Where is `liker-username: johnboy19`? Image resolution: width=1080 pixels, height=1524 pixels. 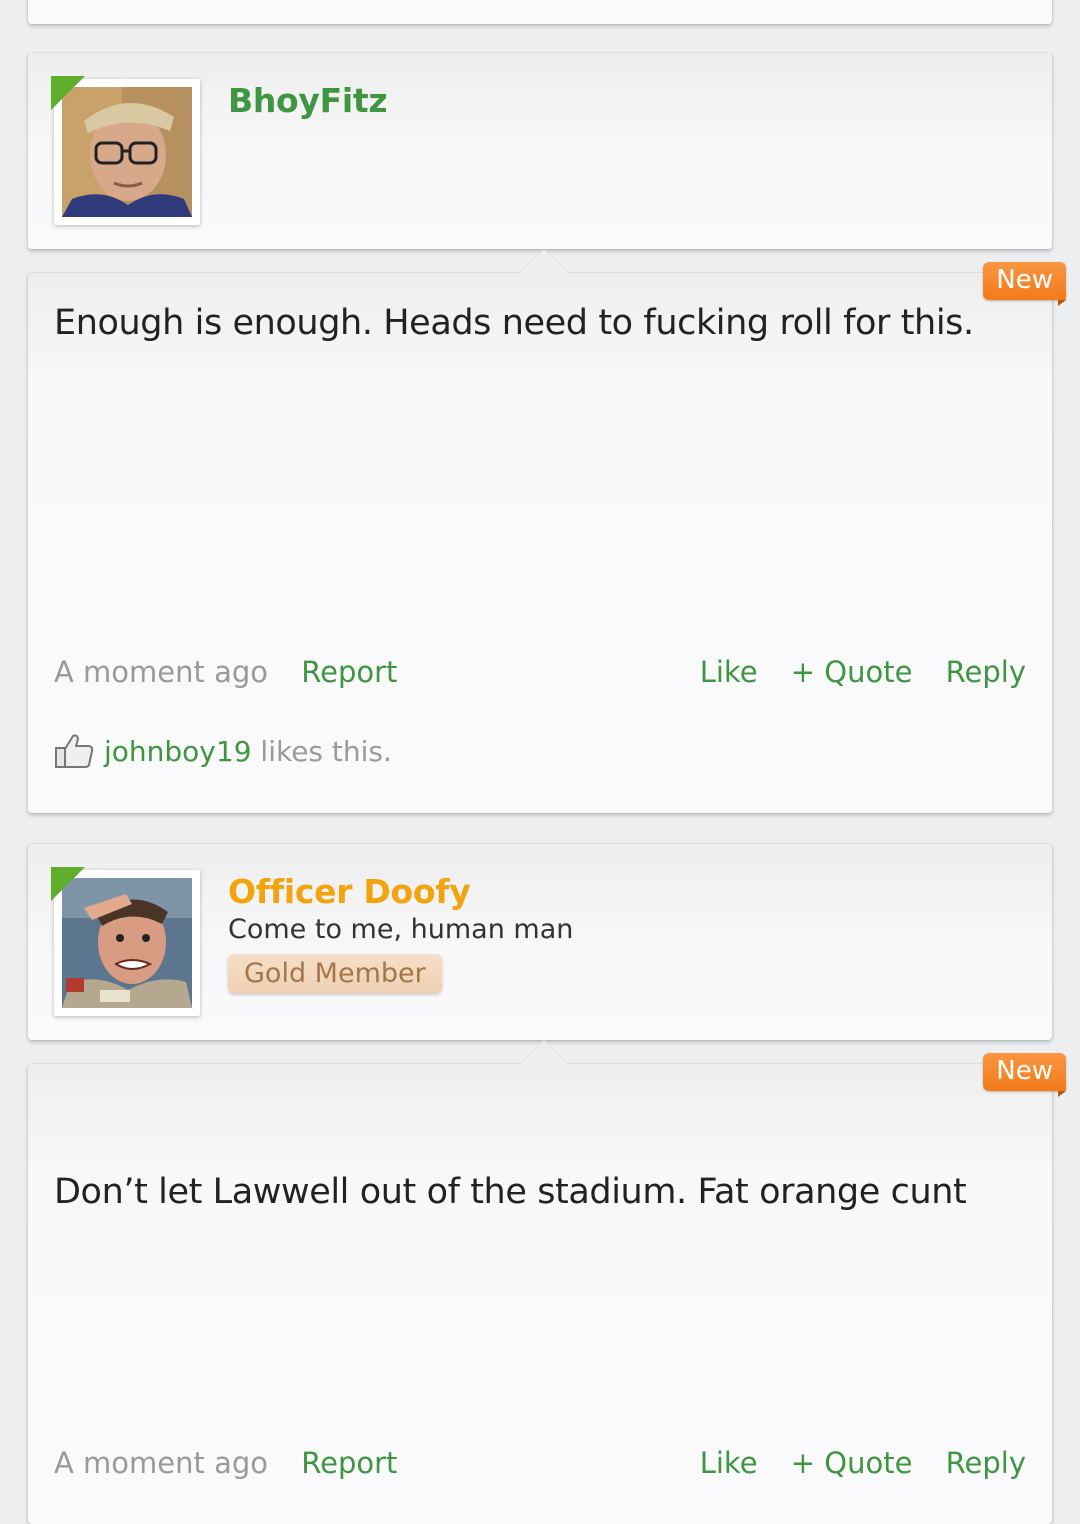
liker-username: johnboy19 is located at coordinates (178, 751).